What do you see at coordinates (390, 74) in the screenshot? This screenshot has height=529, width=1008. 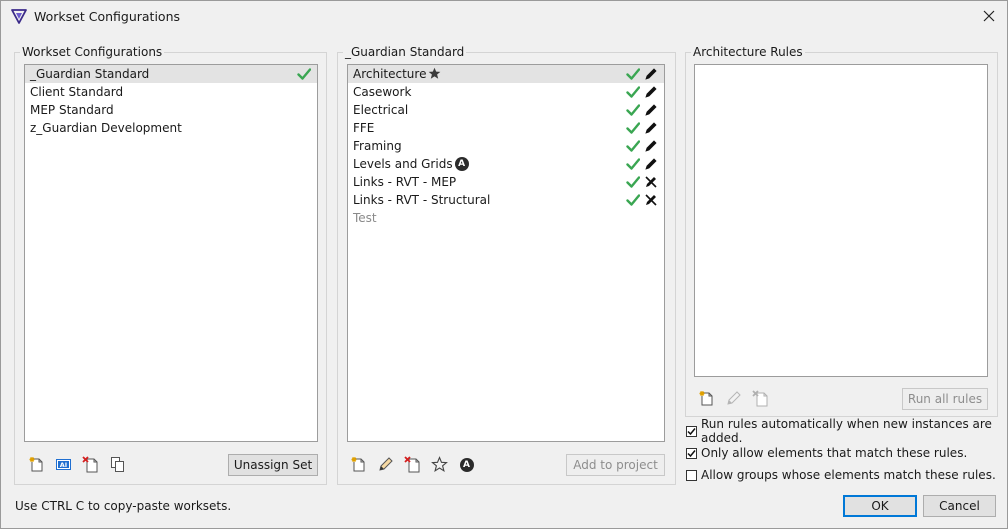 I see `workset-label: Architecture` at bounding box center [390, 74].